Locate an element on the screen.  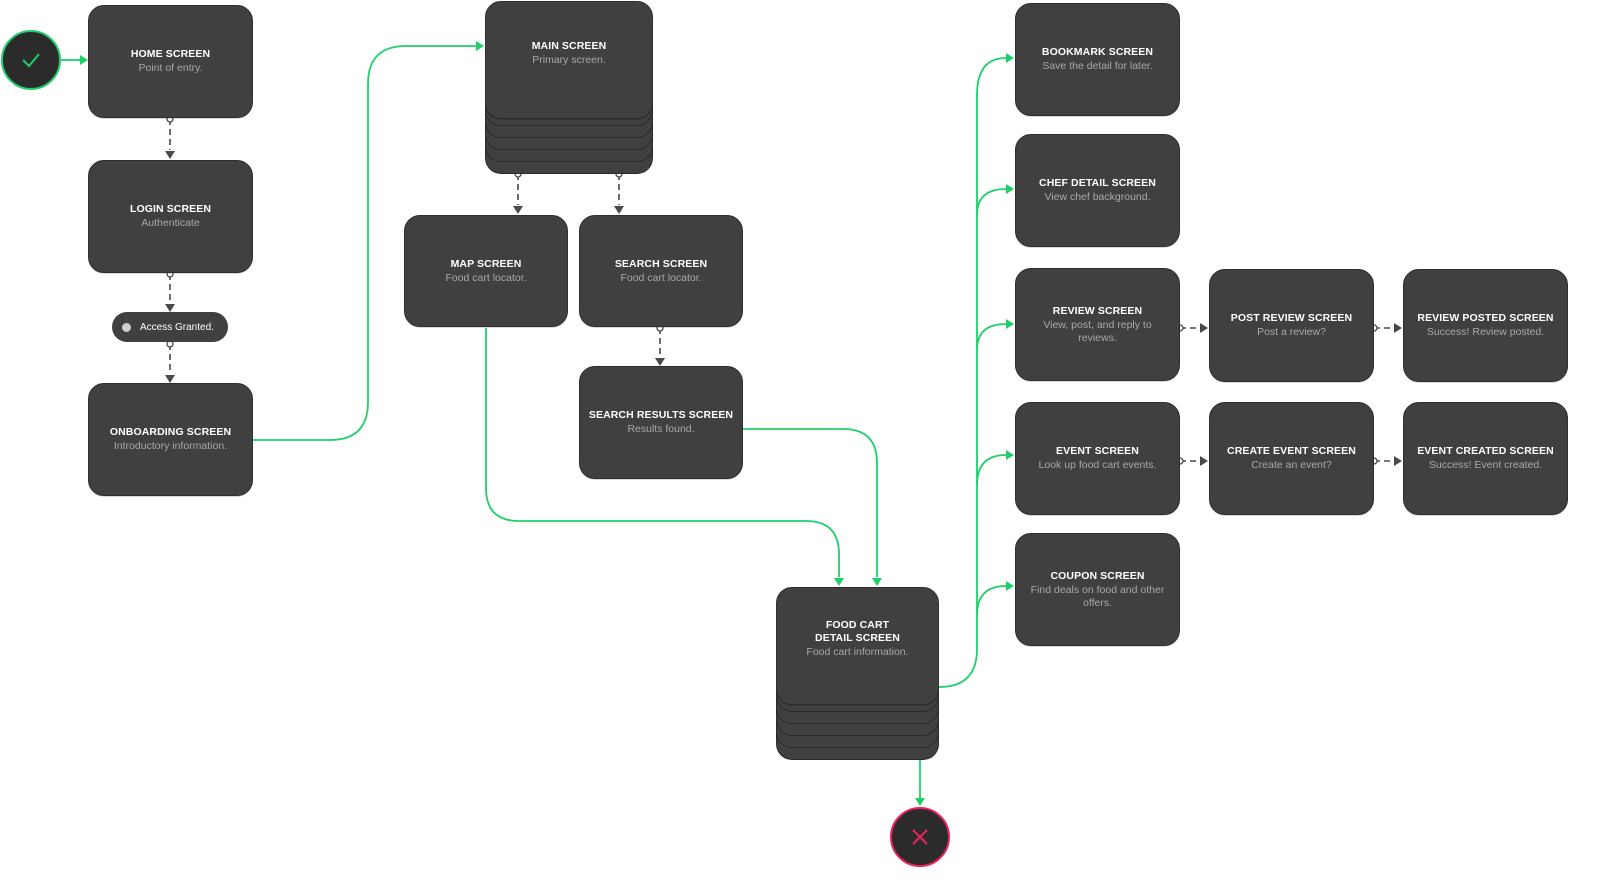
edge-start-to-home is located at coordinates (74, 60).